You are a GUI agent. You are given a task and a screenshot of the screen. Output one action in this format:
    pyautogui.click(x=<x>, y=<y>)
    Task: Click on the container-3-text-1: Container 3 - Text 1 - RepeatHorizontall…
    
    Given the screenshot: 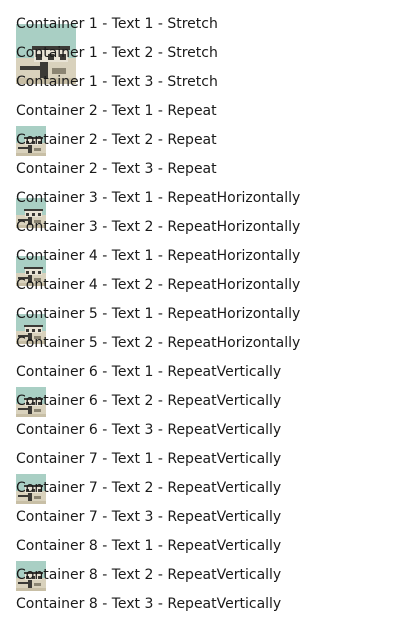 What is the action you would take?
    pyautogui.click(x=158, y=198)
    